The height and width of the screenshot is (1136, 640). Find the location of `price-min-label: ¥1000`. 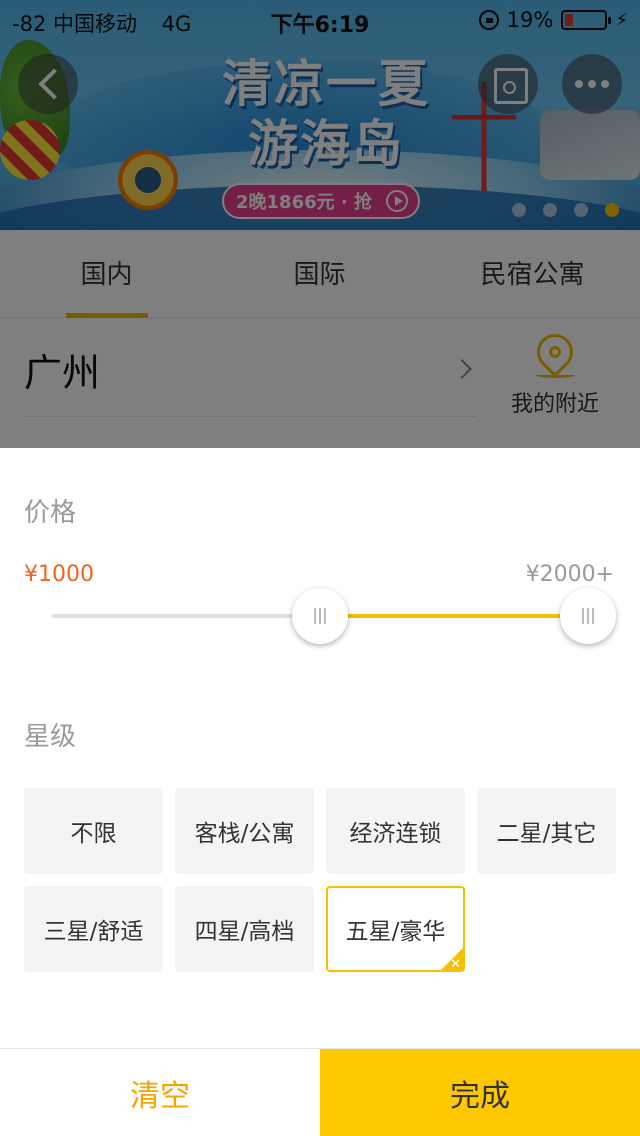

price-min-label: ¥1000 is located at coordinates (59, 574).